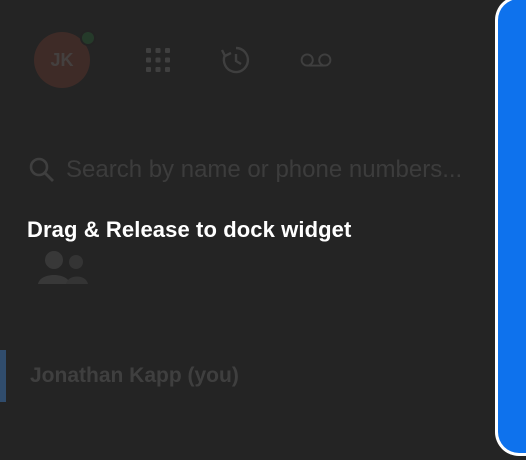 This screenshot has height=460, width=526. Describe the element at coordinates (189, 229) in the screenshot. I see `dock-instruction-text: Drag & Release to dock widget` at that location.